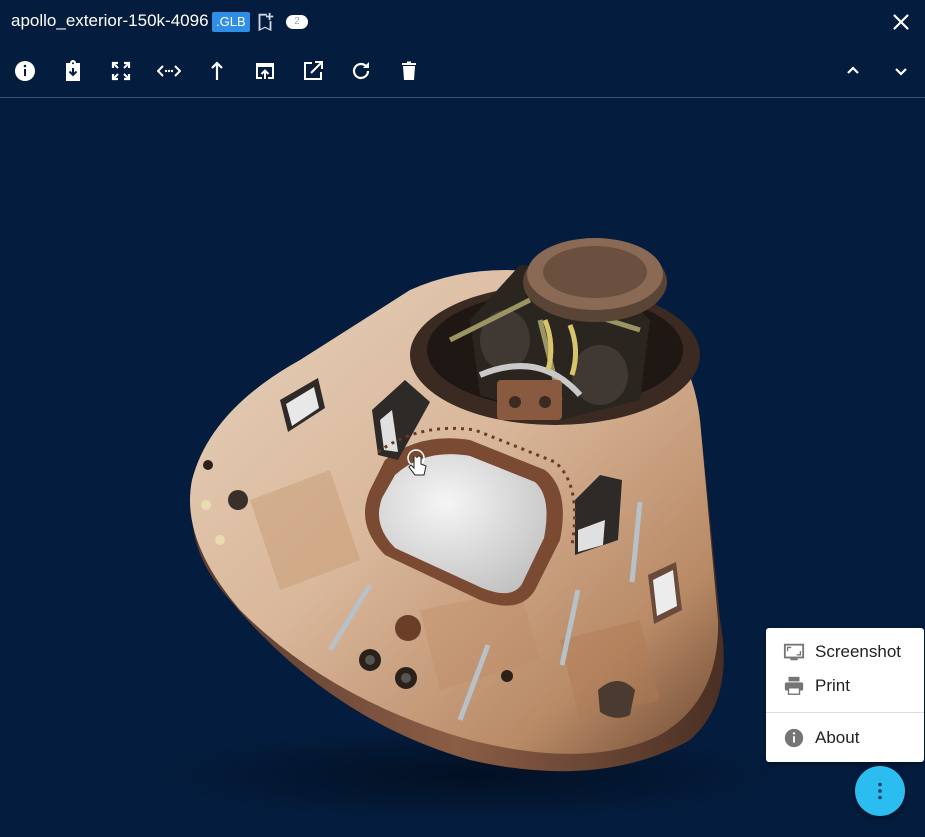 This screenshot has height=837, width=925. Describe the element at coordinates (417, 463) in the screenshot. I see `hand-cursor-icon` at that location.